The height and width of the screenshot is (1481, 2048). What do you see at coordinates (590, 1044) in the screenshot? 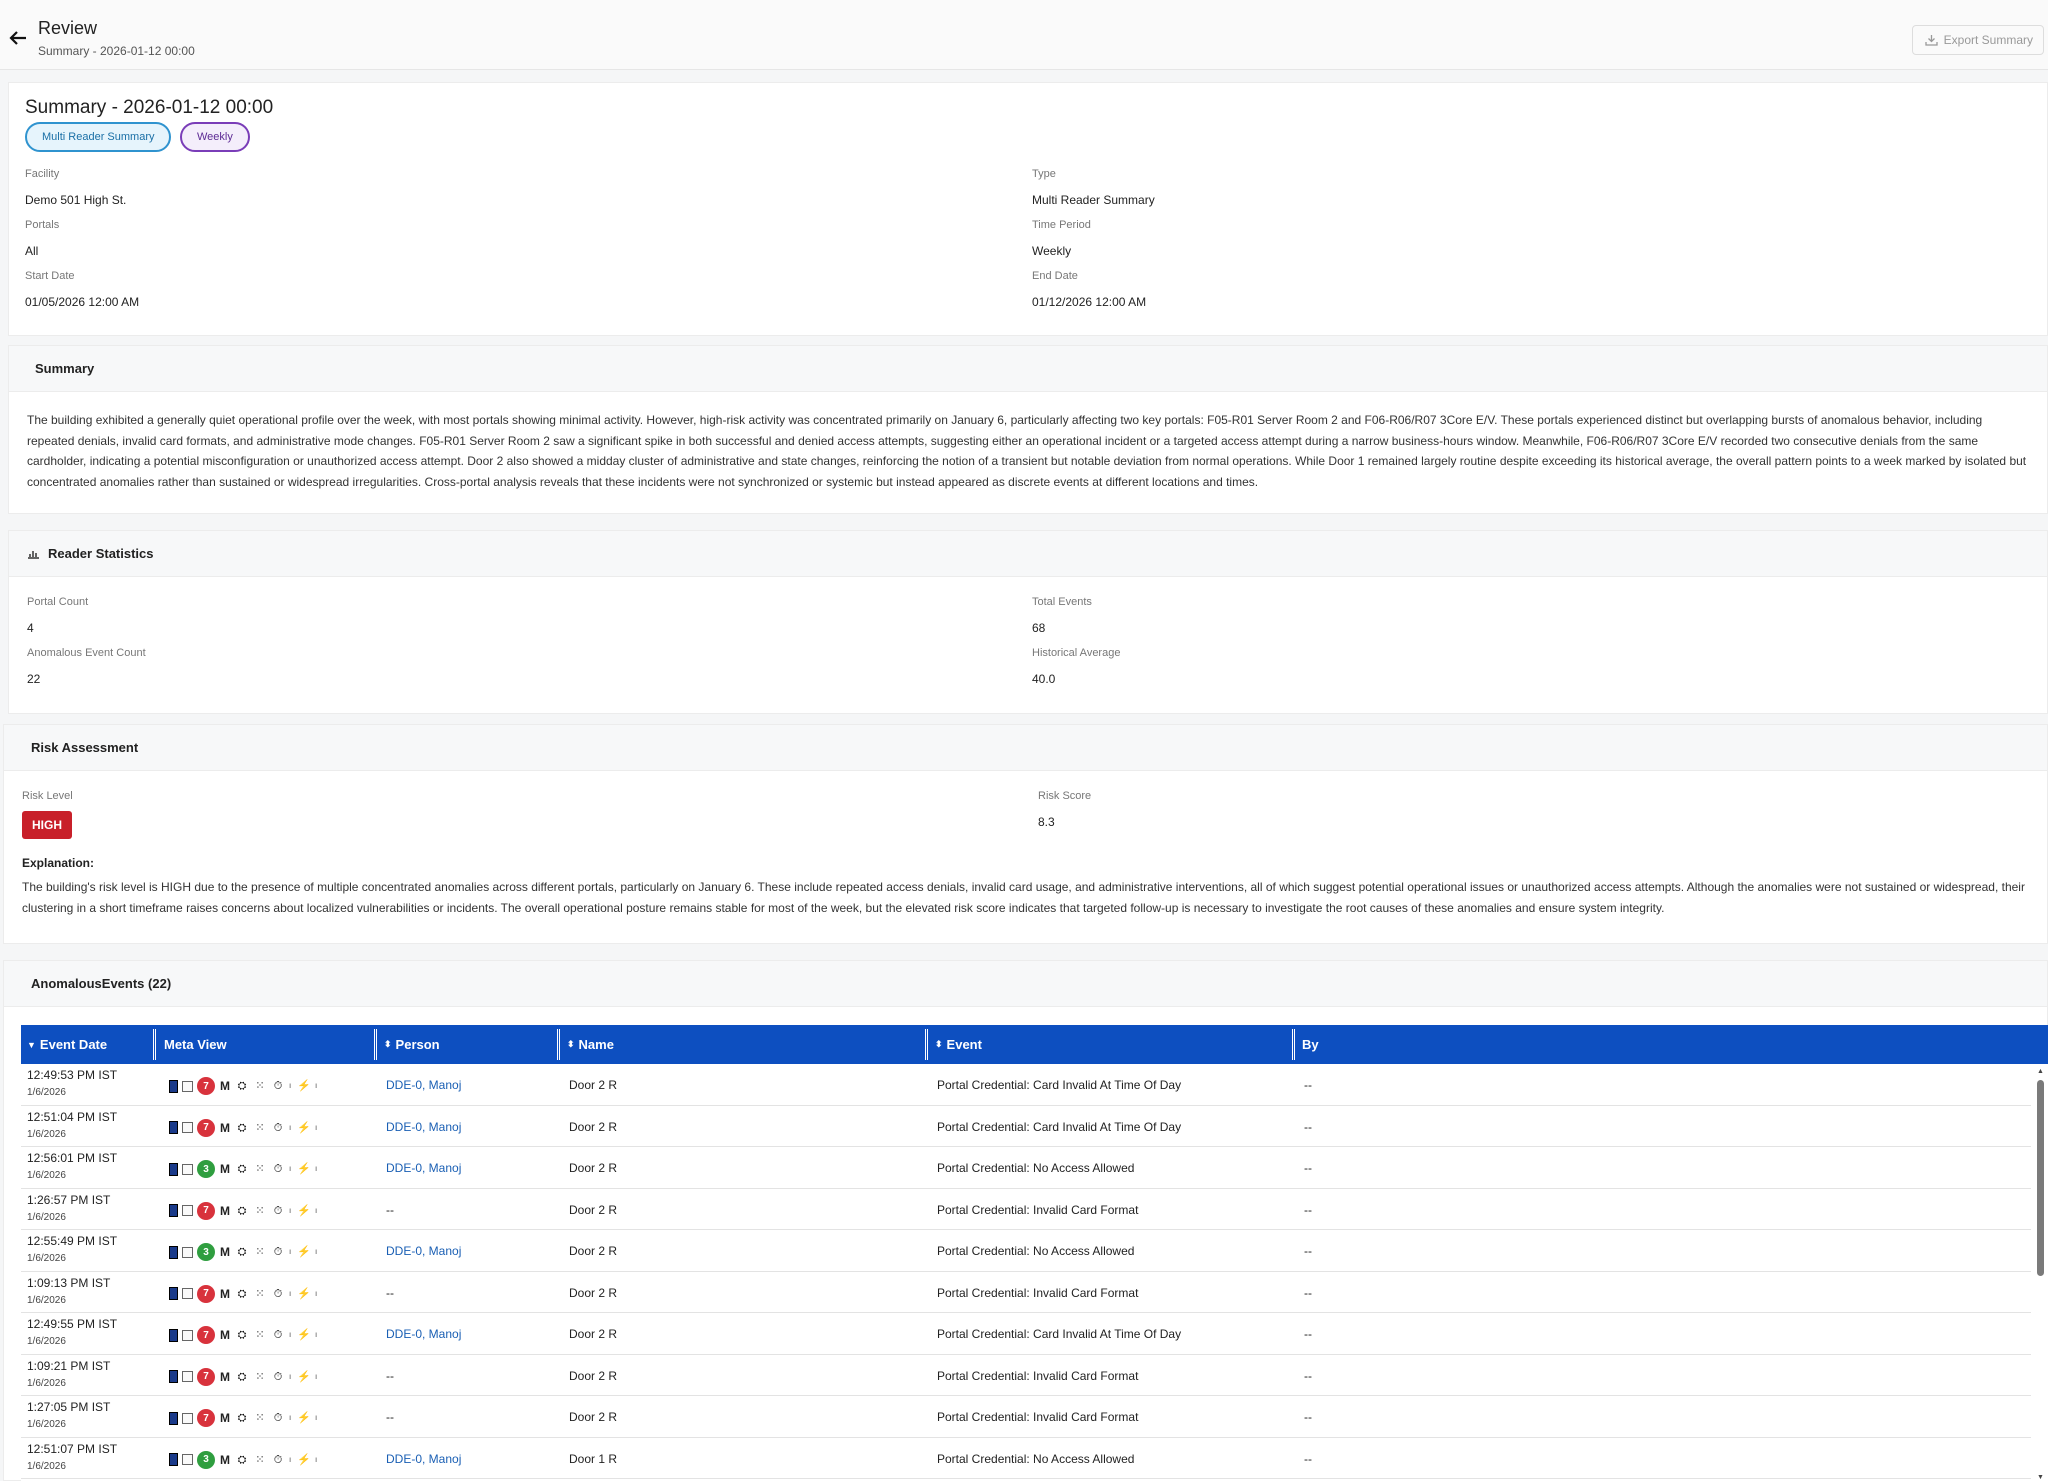
I see `column-header-name: ⬍ Name` at bounding box center [590, 1044].